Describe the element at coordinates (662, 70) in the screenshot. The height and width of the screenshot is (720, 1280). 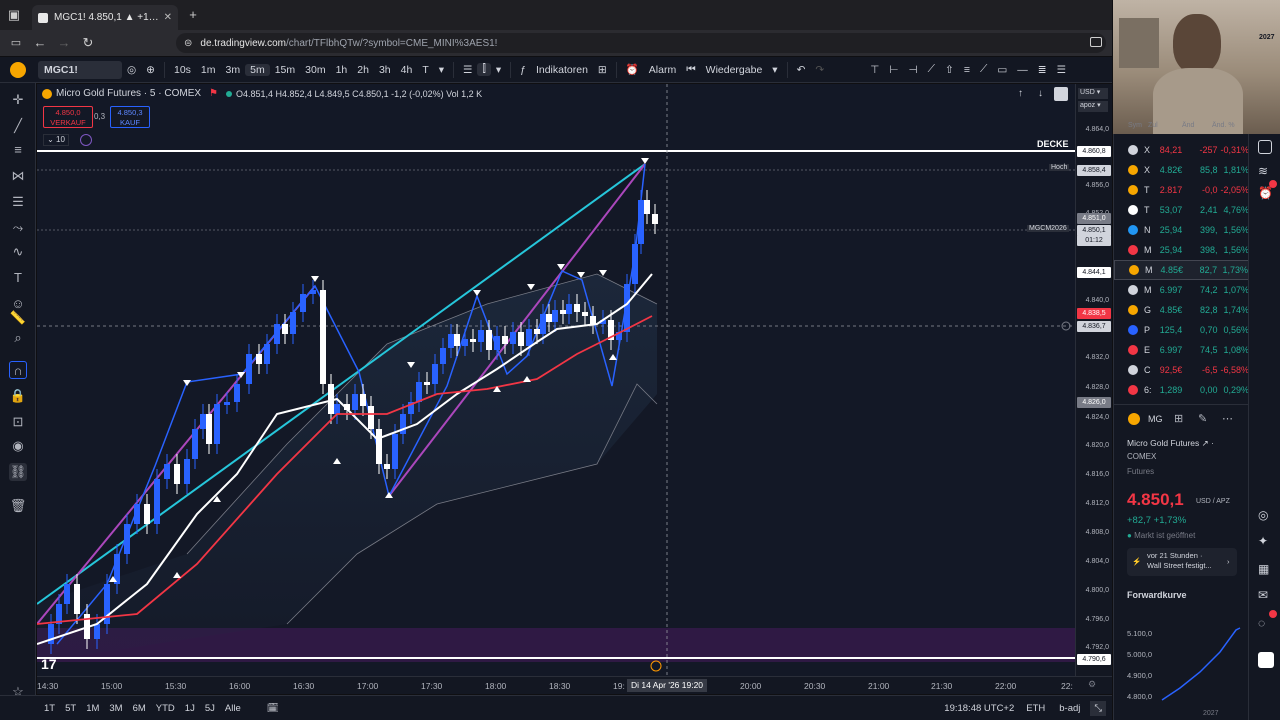
I see `alarm-button: Alarm` at that location.